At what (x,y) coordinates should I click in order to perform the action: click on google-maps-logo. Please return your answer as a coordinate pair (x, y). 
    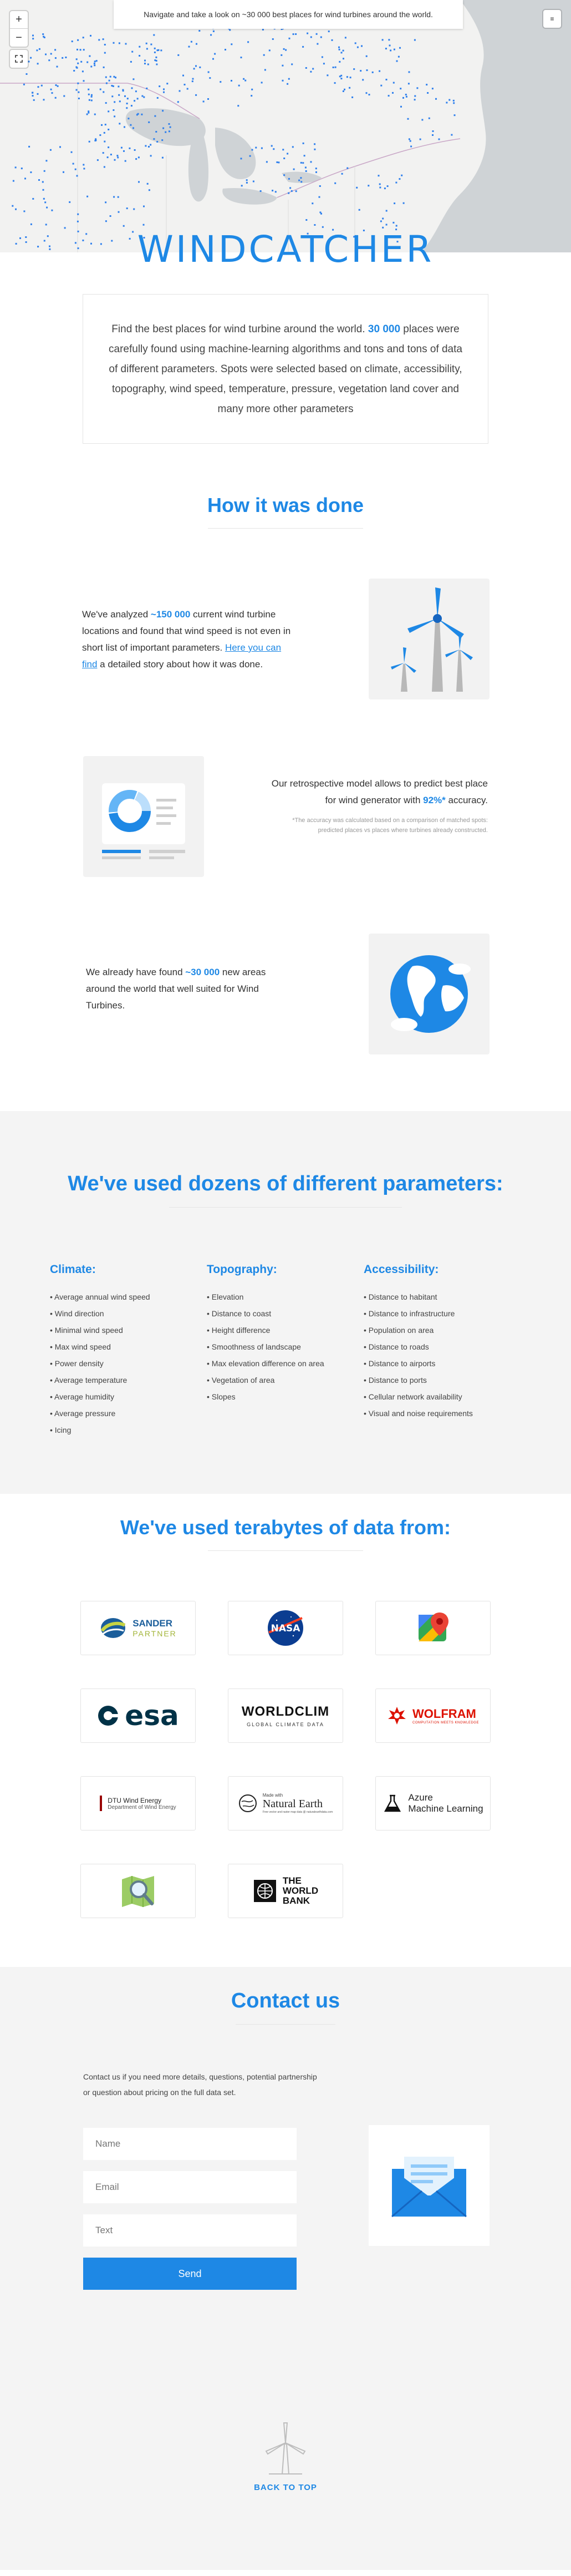
    Looking at the image, I should click on (433, 1628).